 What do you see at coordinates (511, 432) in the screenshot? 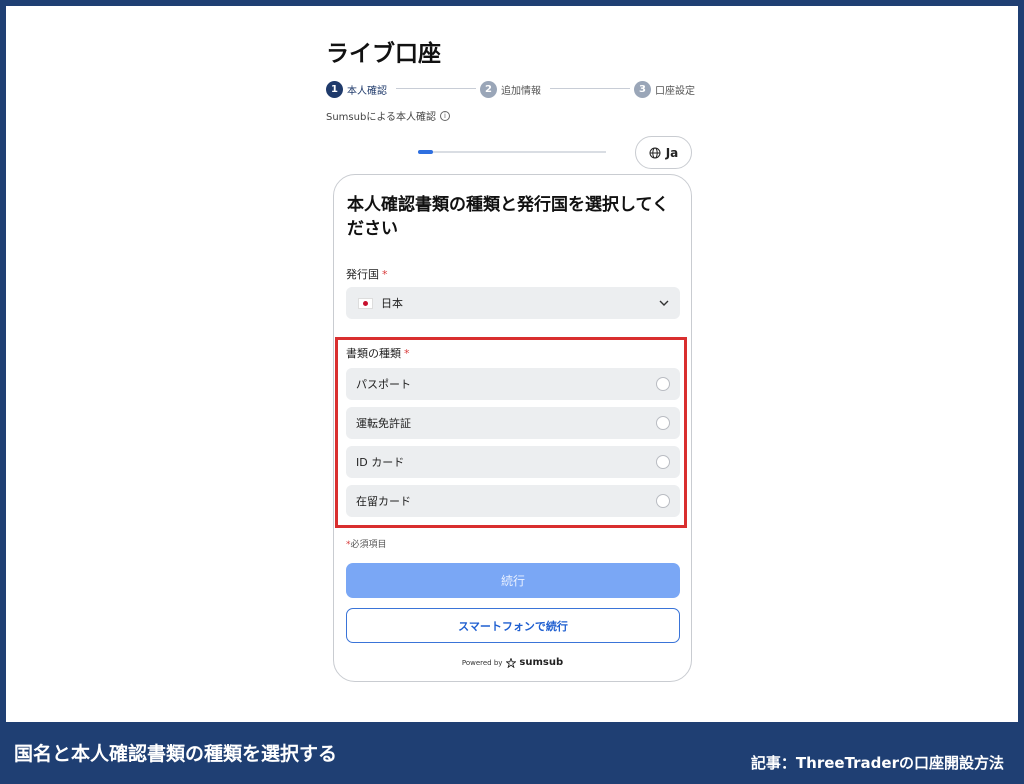
I see `highlight-box` at bounding box center [511, 432].